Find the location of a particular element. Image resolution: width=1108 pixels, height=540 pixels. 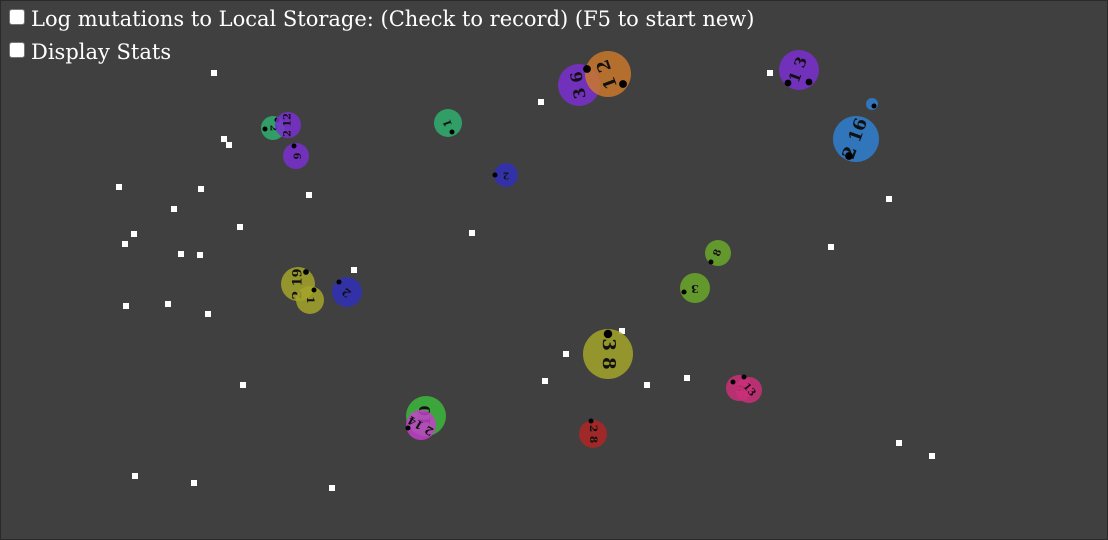

creature-label: 6 is located at coordinates (296, 156).